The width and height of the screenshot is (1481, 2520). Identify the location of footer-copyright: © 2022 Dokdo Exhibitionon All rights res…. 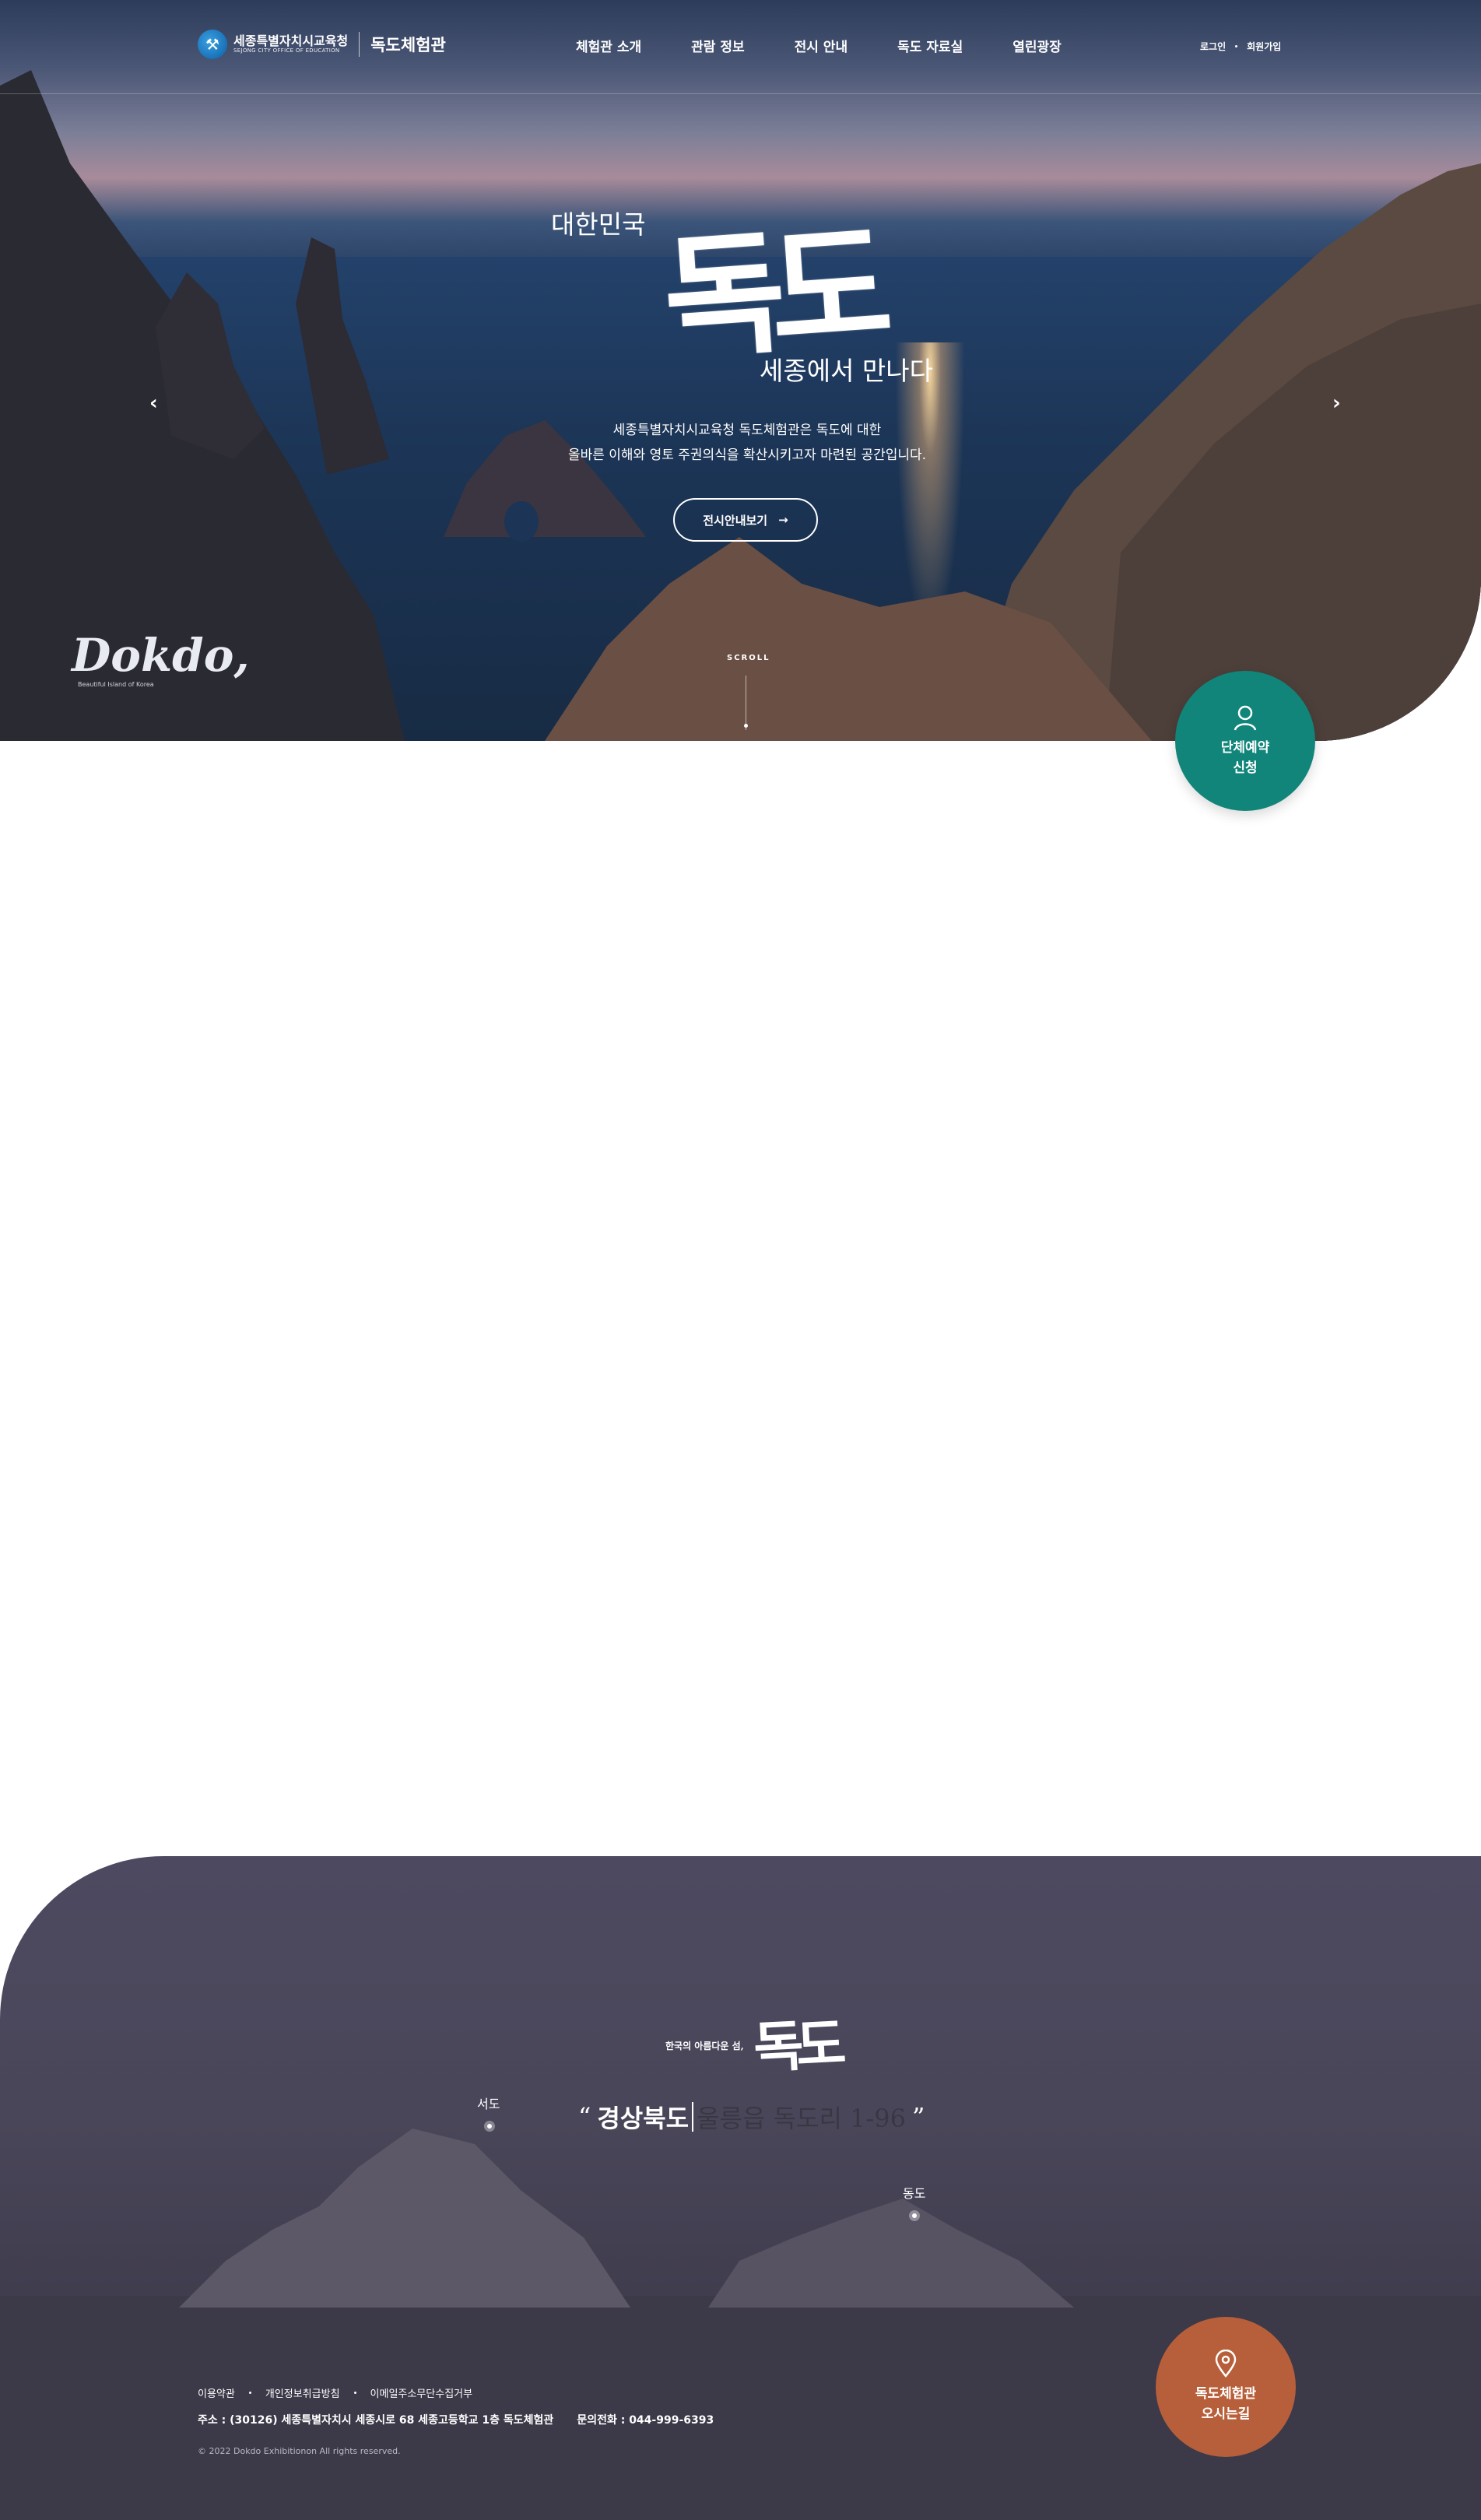
(299, 2451).